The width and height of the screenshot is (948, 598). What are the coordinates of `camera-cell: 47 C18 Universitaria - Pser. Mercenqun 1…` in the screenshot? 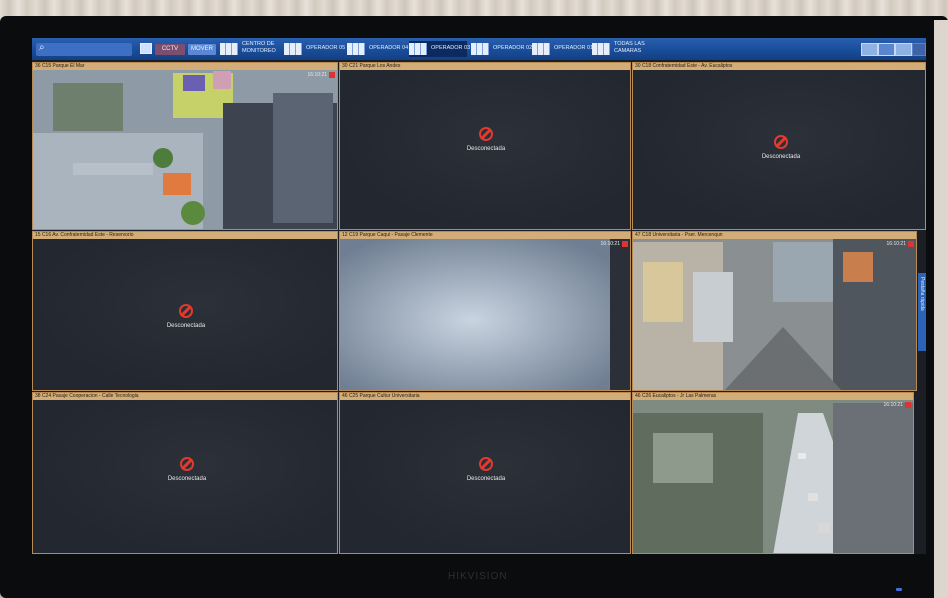 It's located at (774, 311).